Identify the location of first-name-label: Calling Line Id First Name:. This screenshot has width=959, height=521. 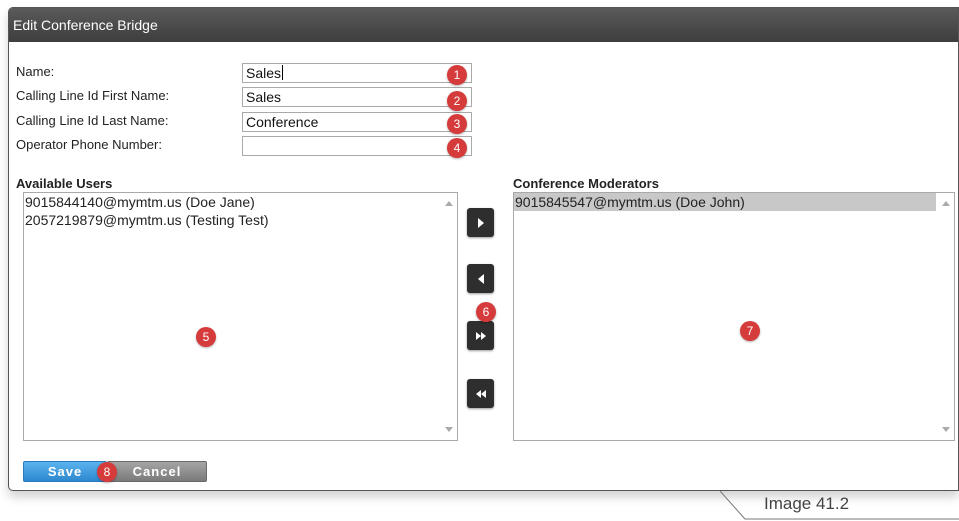
(93, 95).